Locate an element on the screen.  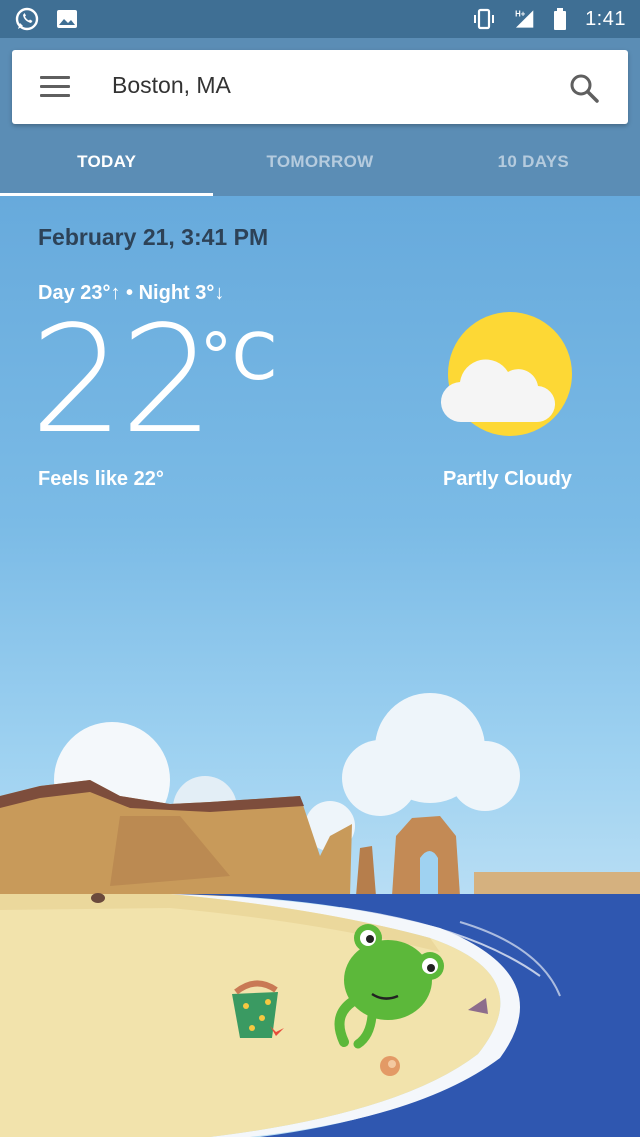
tab-tomorrow: TOMORROW is located at coordinates (319, 167).